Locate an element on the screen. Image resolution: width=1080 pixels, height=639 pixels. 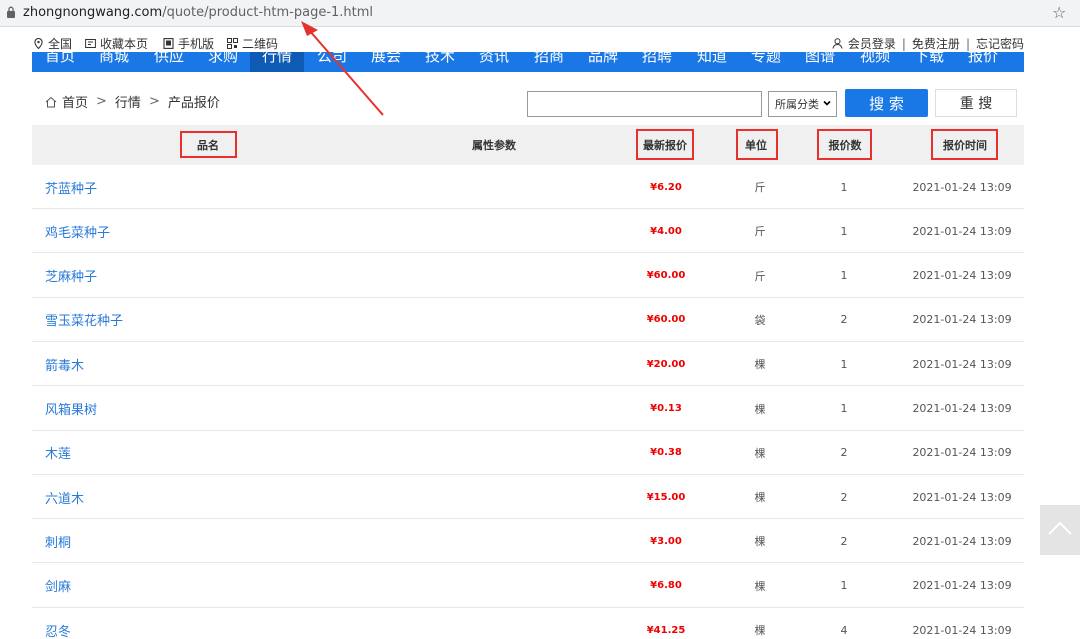
nav-item: 首页 is located at coordinates (60, 59).